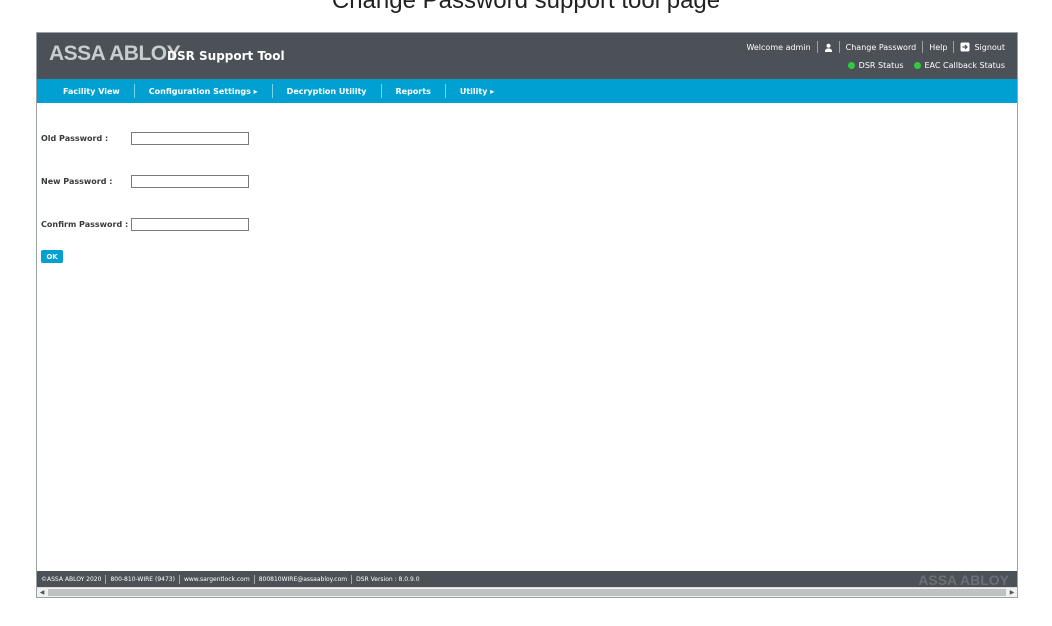  Describe the element at coordinates (413, 91) in the screenshot. I see `nav-reports: Reports` at that location.